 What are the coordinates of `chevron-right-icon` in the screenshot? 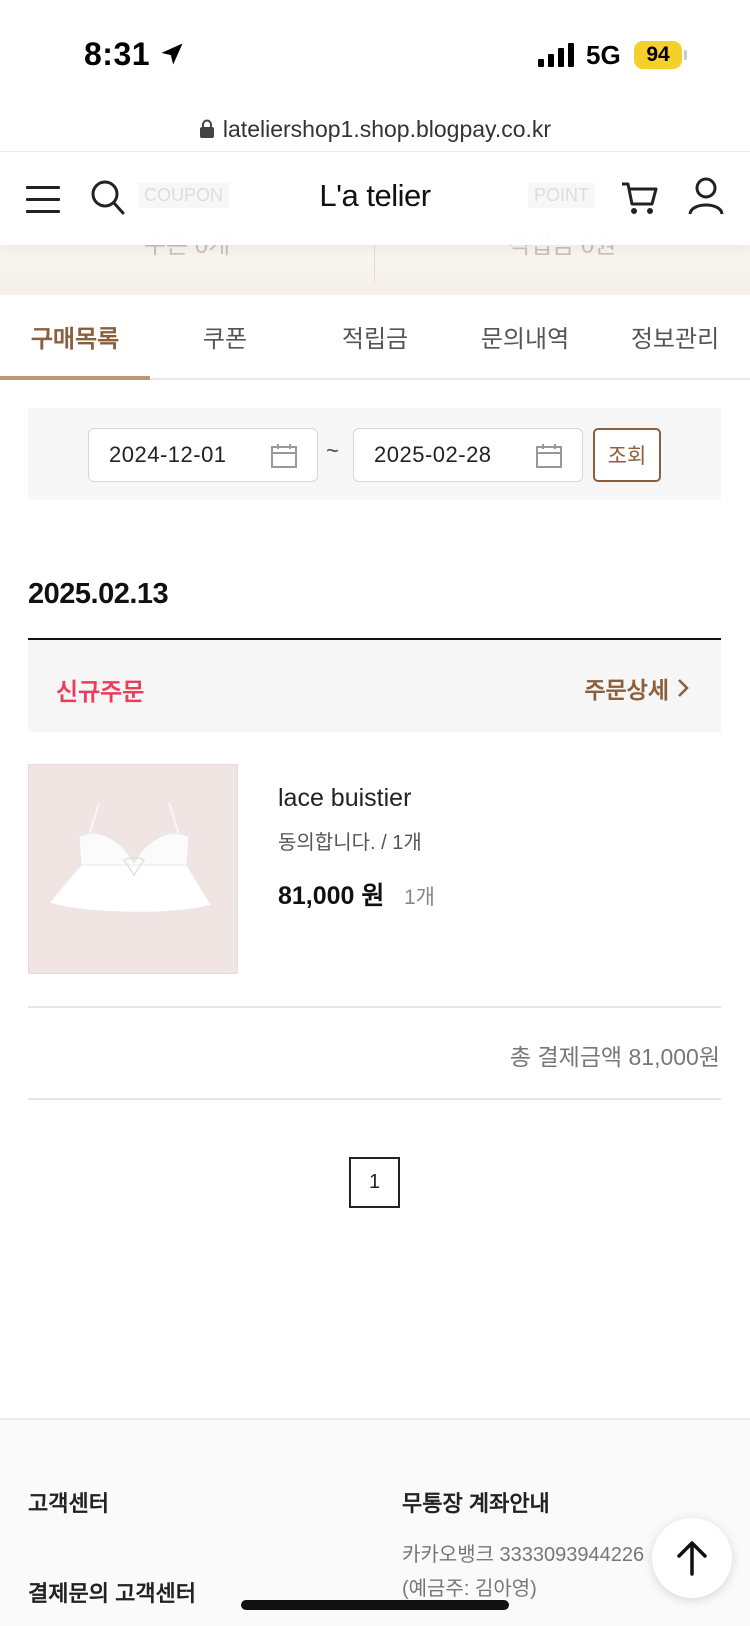 It's located at (683, 688).